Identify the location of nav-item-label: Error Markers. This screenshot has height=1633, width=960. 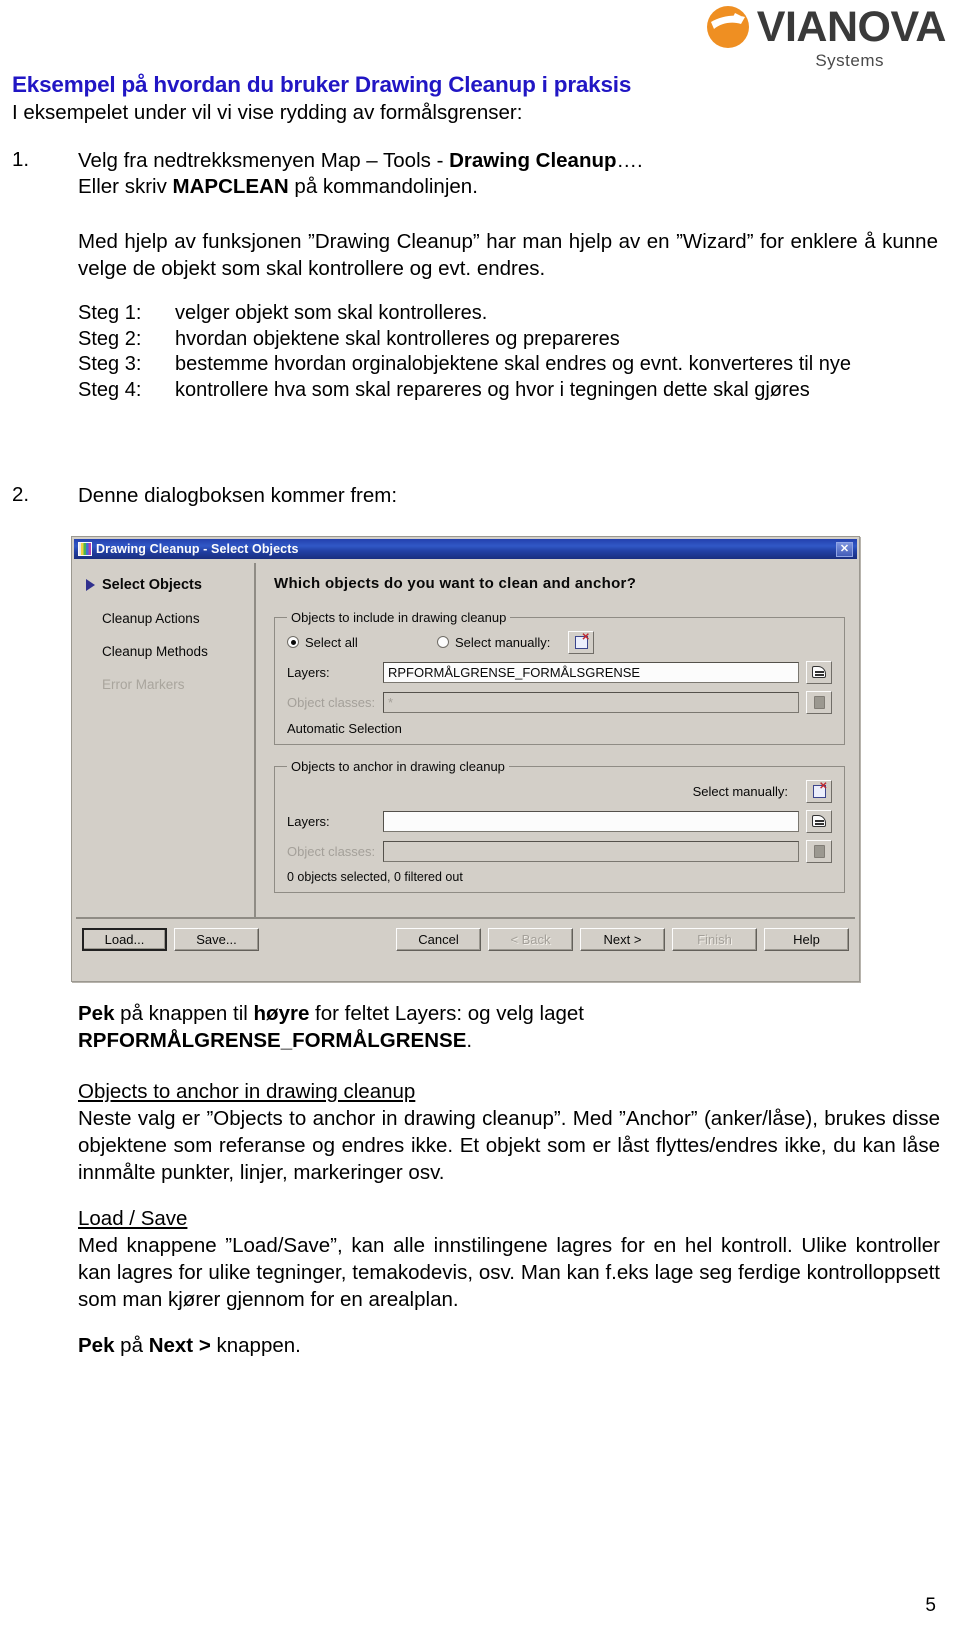
(143, 684).